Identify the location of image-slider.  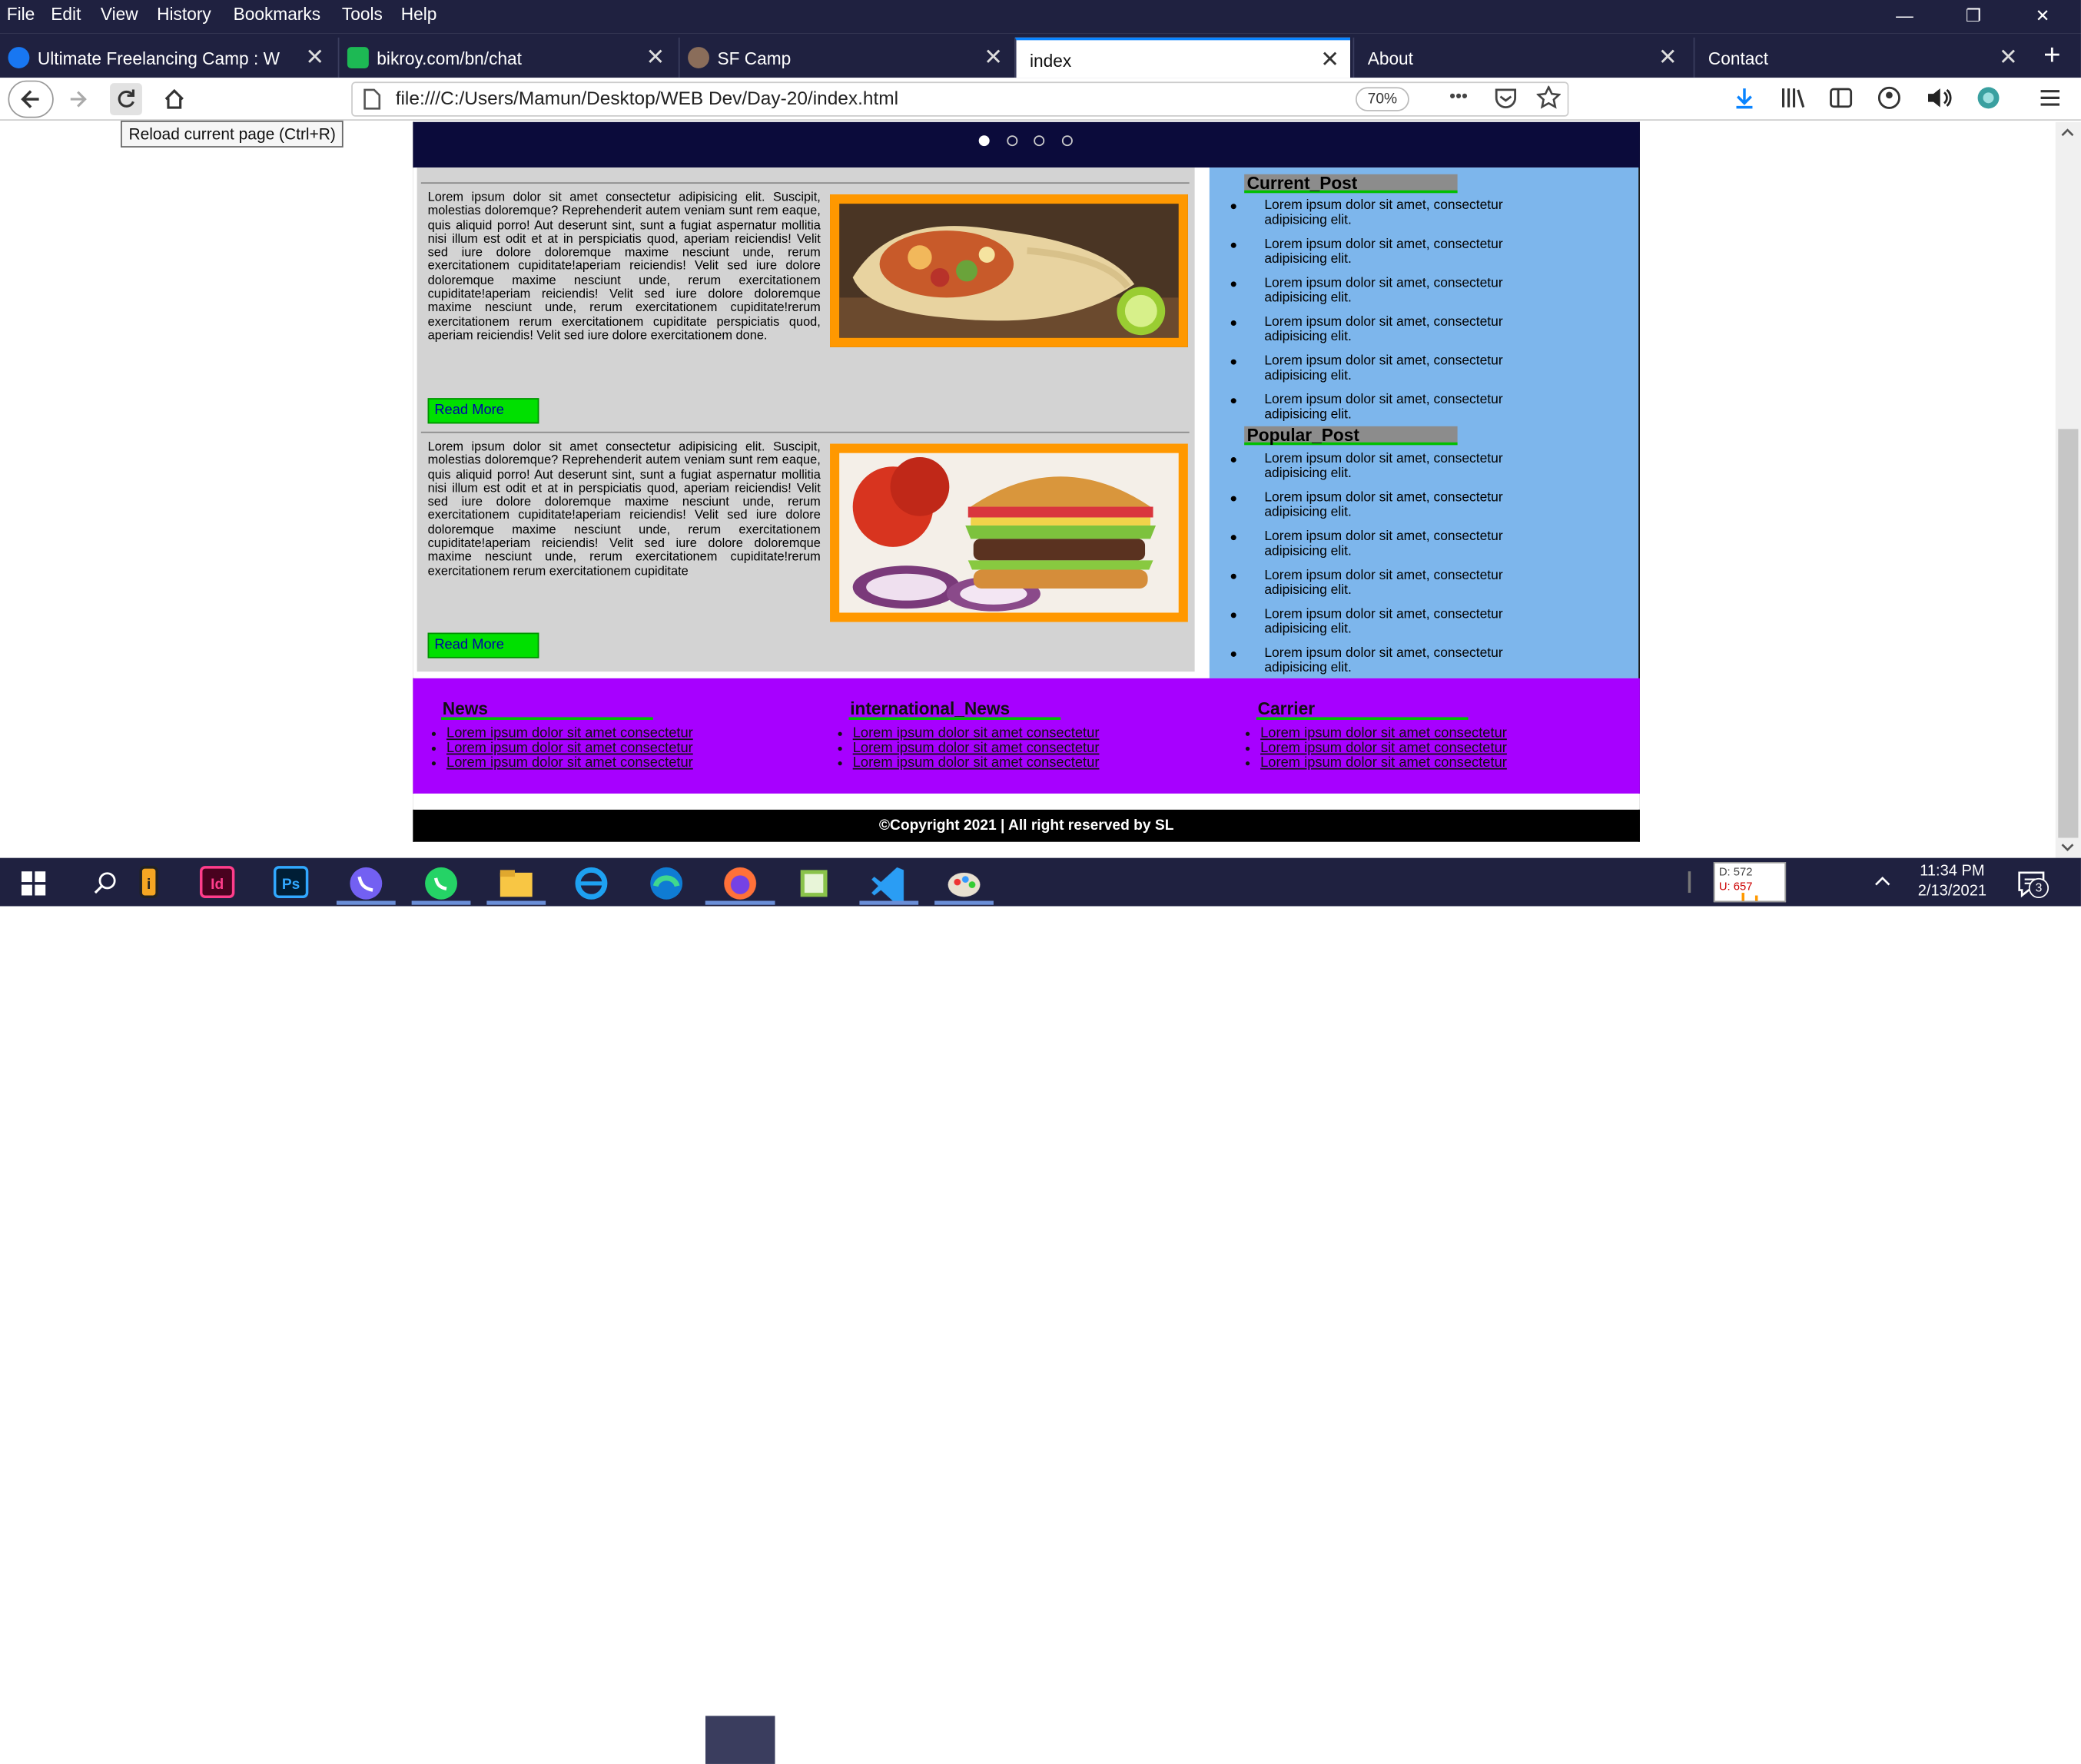
(1026, 144).